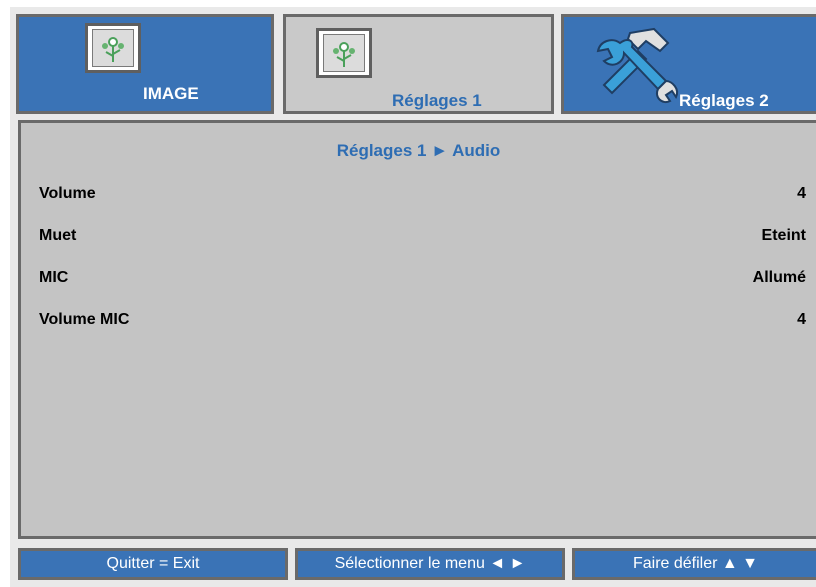 The width and height of the screenshot is (816, 587). What do you see at coordinates (418, 324) in the screenshot?
I see `menu-row-volume-mic: Volume MIC 4` at bounding box center [418, 324].